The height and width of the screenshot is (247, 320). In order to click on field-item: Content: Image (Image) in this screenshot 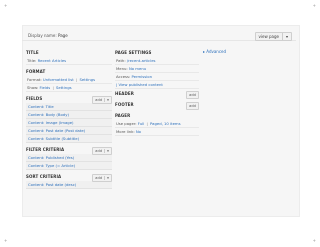, I will do `click(69, 123)`.